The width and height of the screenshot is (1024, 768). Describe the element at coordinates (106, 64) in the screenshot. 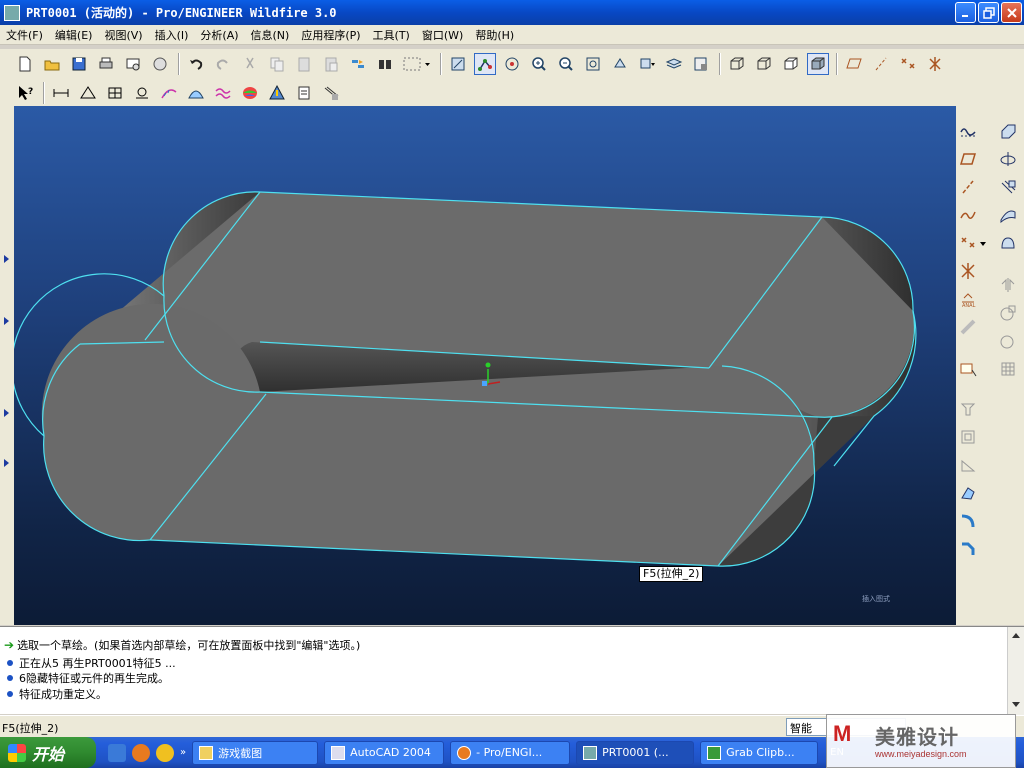

I see `print-button` at that location.